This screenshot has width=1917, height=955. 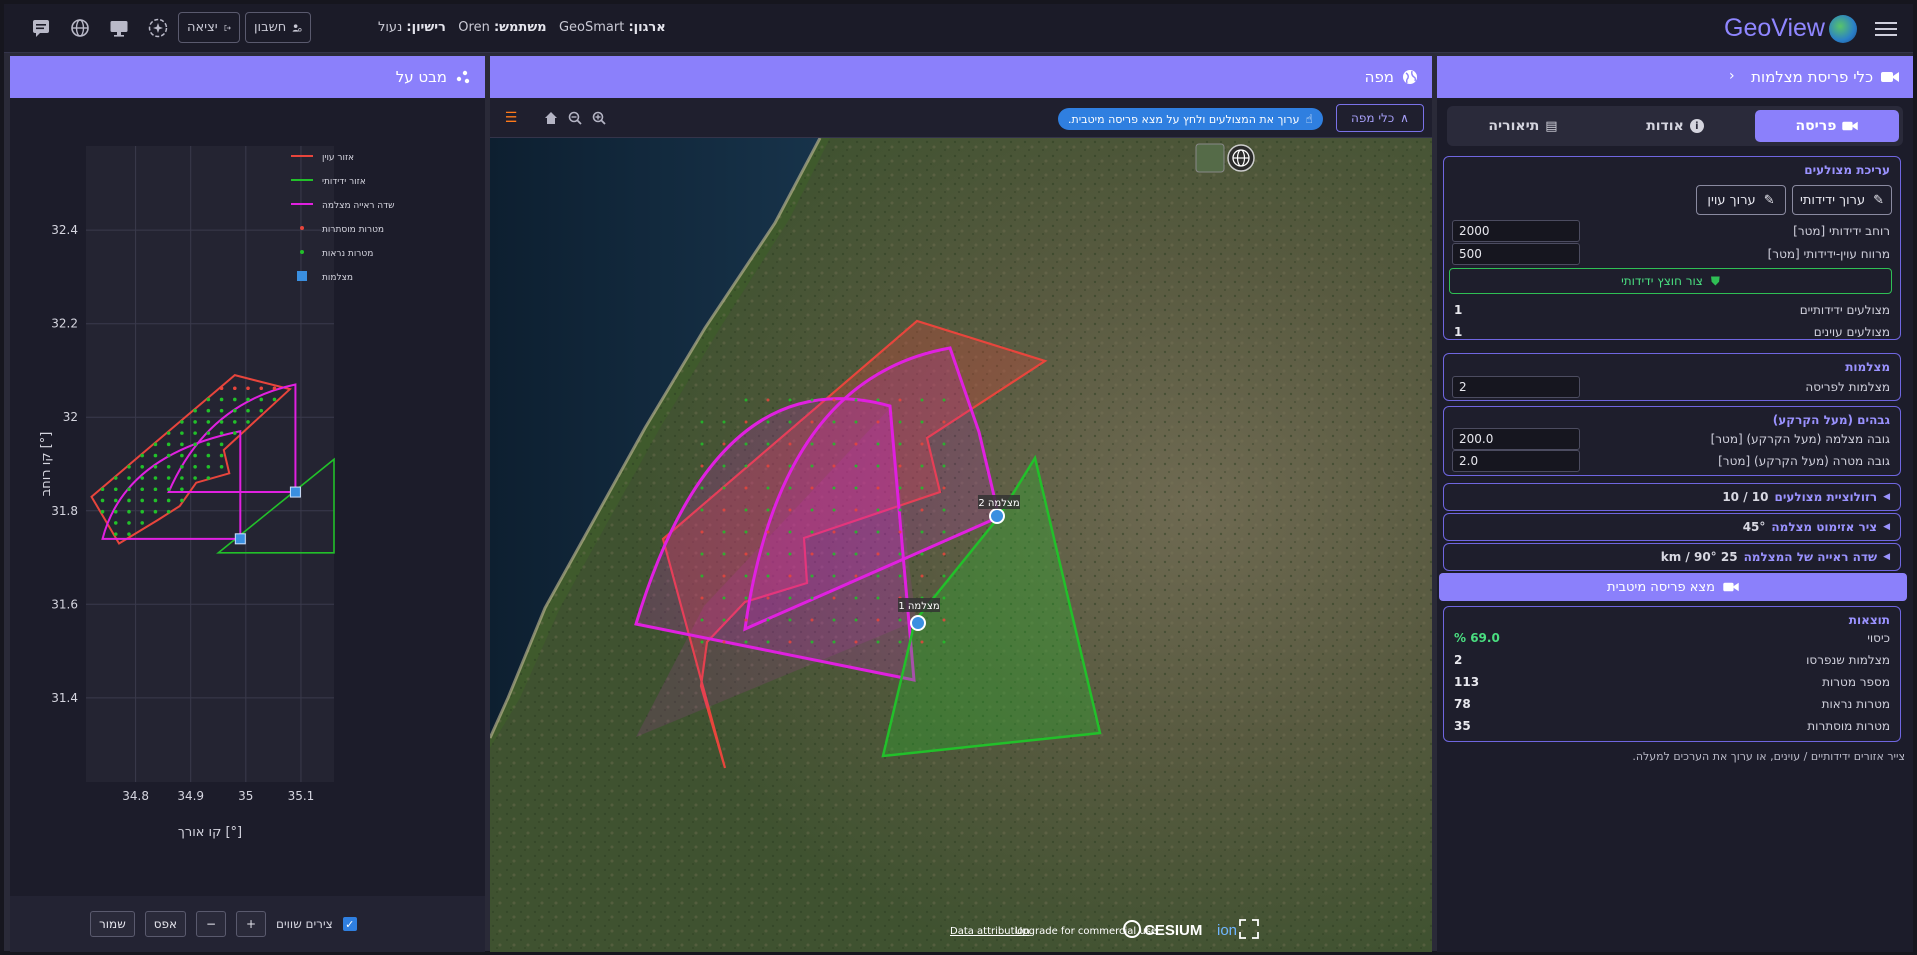 I want to click on per-deploy-input: 2, so click(x=1516, y=387).